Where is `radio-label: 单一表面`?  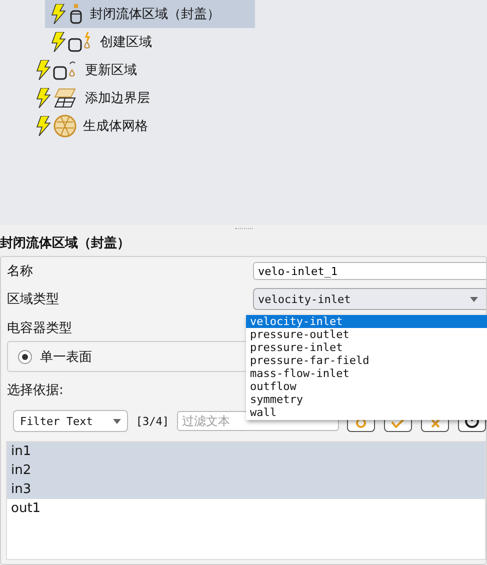
radio-label: 单一表面 is located at coordinates (66, 357).